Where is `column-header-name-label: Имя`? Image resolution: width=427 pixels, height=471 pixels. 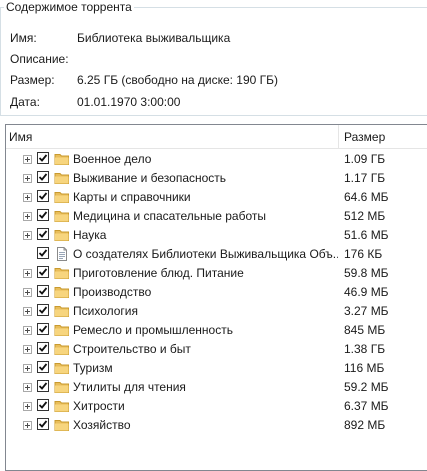
column-header-name-label: Имя is located at coordinates (21, 137).